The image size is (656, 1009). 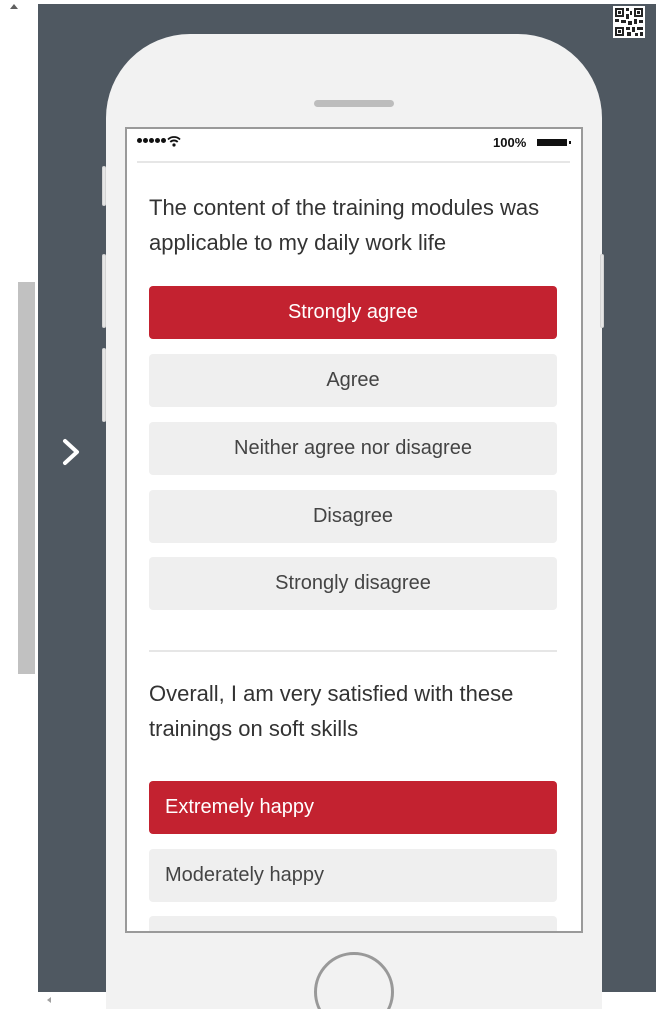 What do you see at coordinates (26, 478) in the screenshot?
I see `scrollbar-thumb` at bounding box center [26, 478].